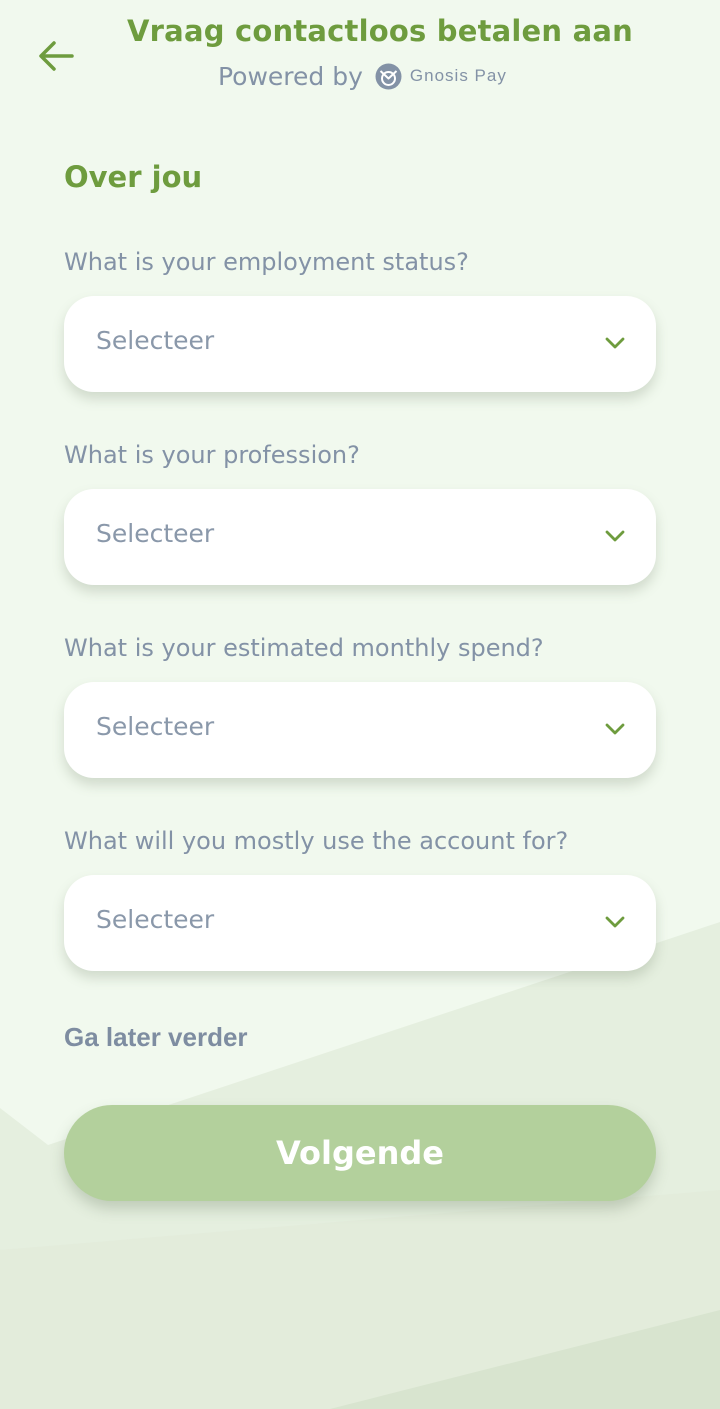  Describe the element at coordinates (133, 177) in the screenshot. I see `section-title: Over jou` at that location.